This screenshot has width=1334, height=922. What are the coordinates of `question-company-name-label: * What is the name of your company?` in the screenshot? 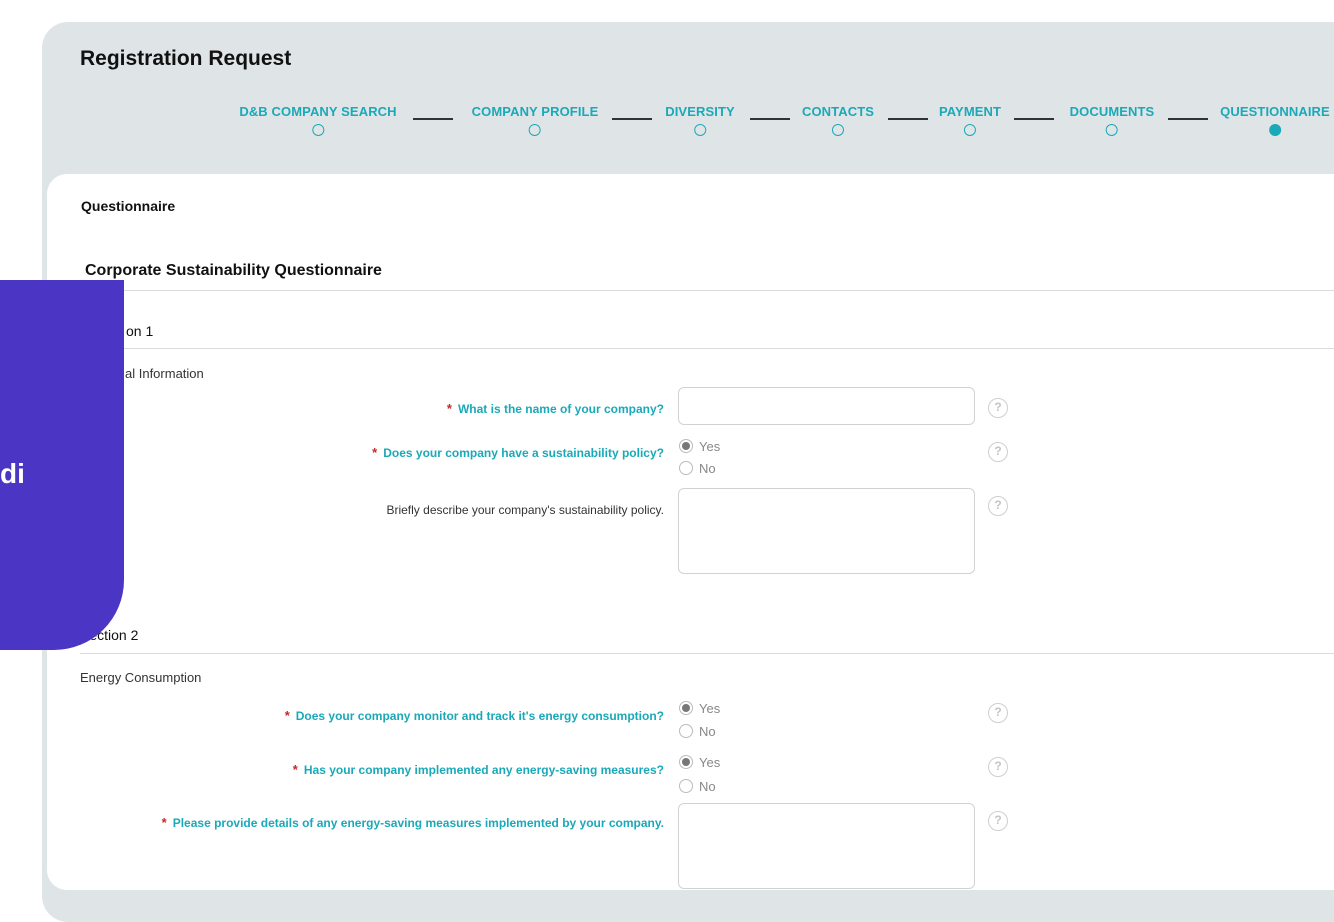 It's located at (555, 408).